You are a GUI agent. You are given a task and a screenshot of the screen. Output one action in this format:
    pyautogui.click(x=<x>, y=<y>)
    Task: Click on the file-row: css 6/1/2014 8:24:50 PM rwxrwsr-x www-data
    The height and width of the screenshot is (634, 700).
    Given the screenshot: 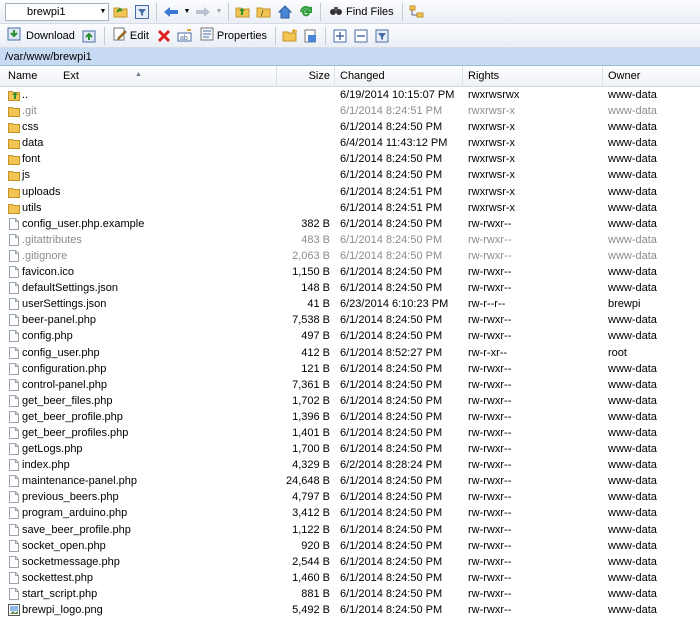 What is the action you would take?
    pyautogui.click(x=350, y=127)
    